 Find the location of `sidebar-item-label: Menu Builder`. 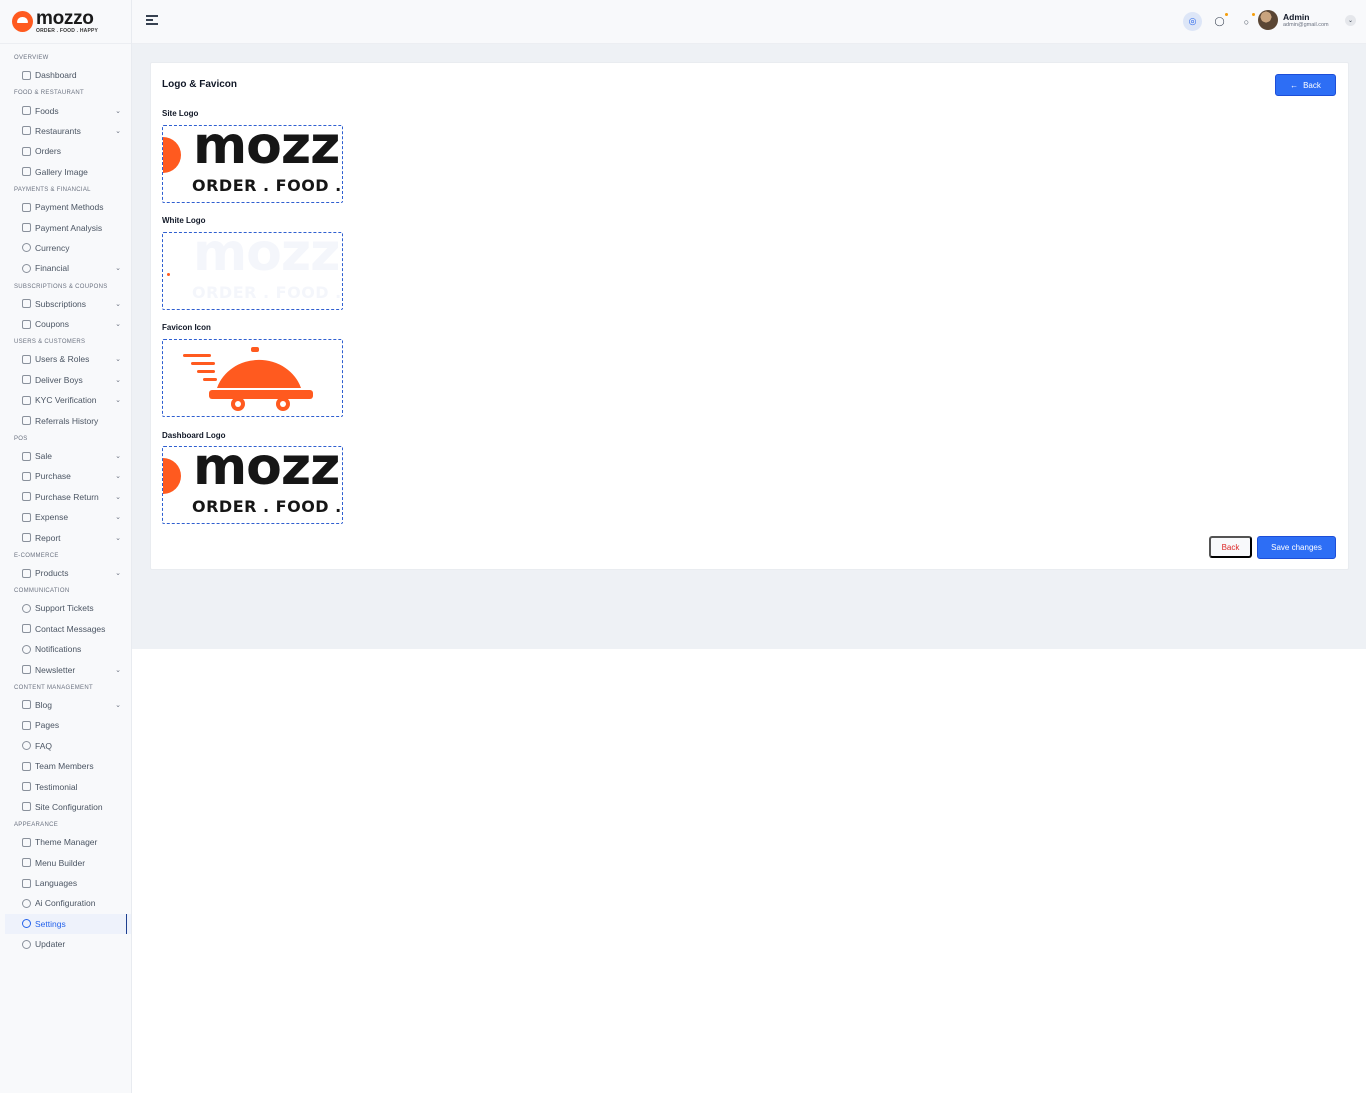

sidebar-item-label: Menu Builder is located at coordinates (60, 862).